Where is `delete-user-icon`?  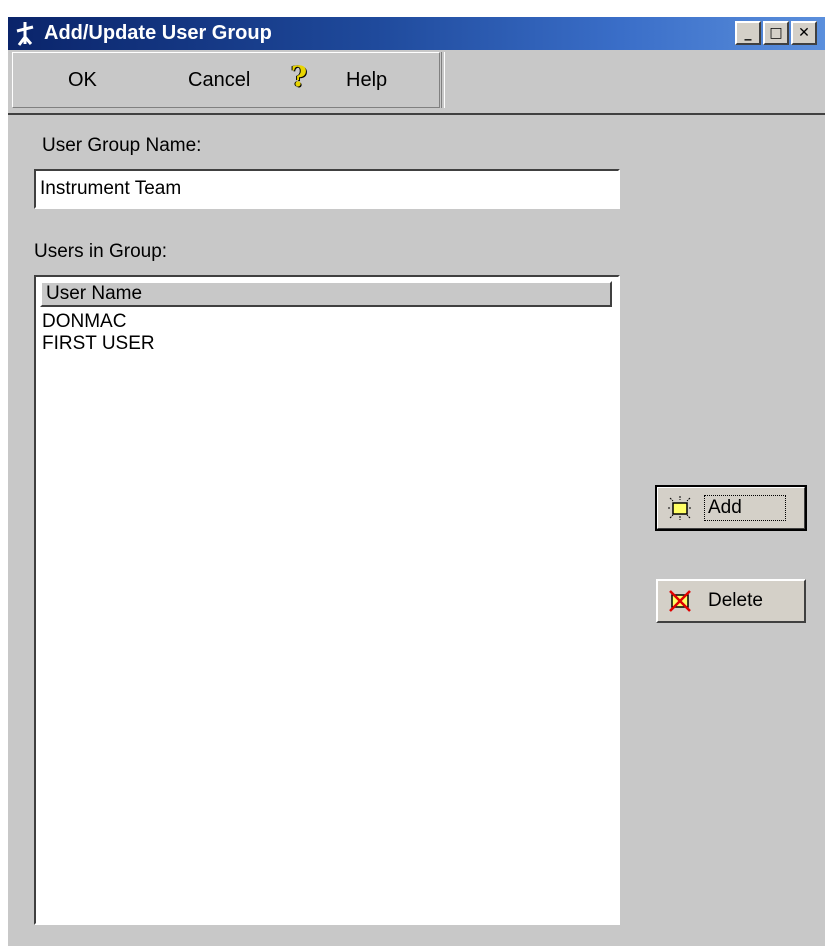 delete-user-icon is located at coordinates (680, 601).